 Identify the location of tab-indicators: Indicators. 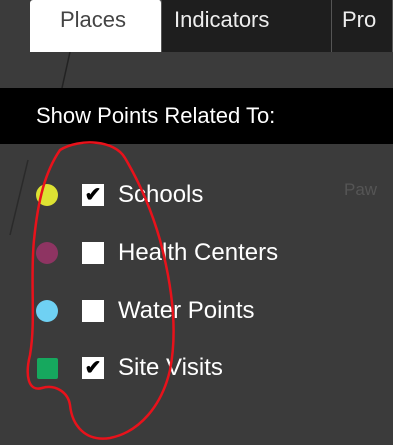
(247, 26).